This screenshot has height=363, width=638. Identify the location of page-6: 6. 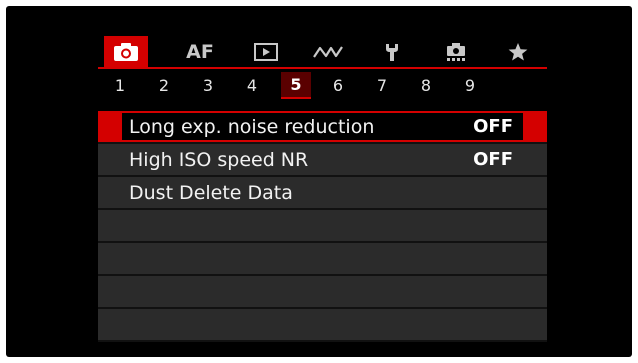
(338, 85).